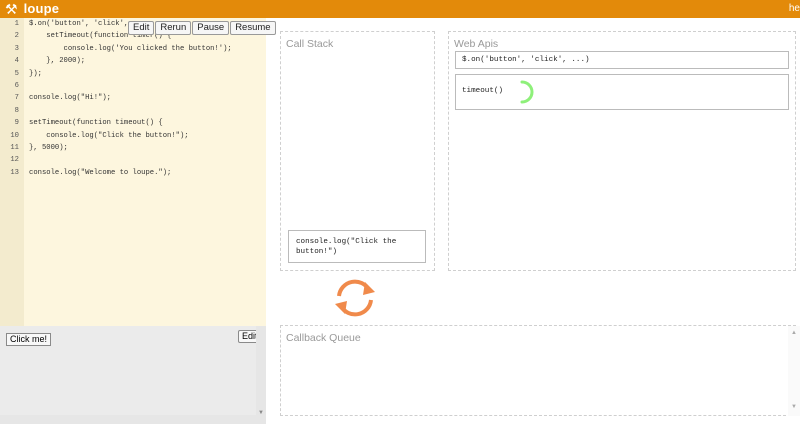 The height and width of the screenshot is (424, 800). What do you see at coordinates (96, 123) in the screenshot?
I see `code-text: setTimeout(function timeout() {` at bounding box center [96, 123].